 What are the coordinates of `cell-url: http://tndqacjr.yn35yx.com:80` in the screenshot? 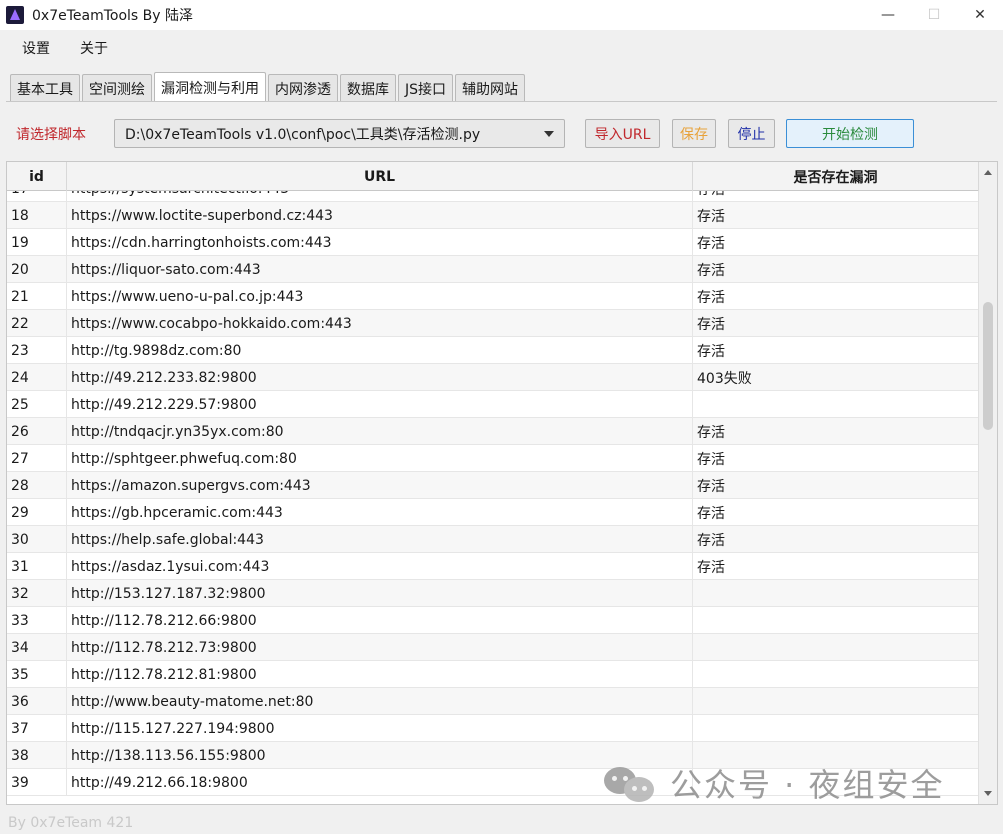 It's located at (380, 431).